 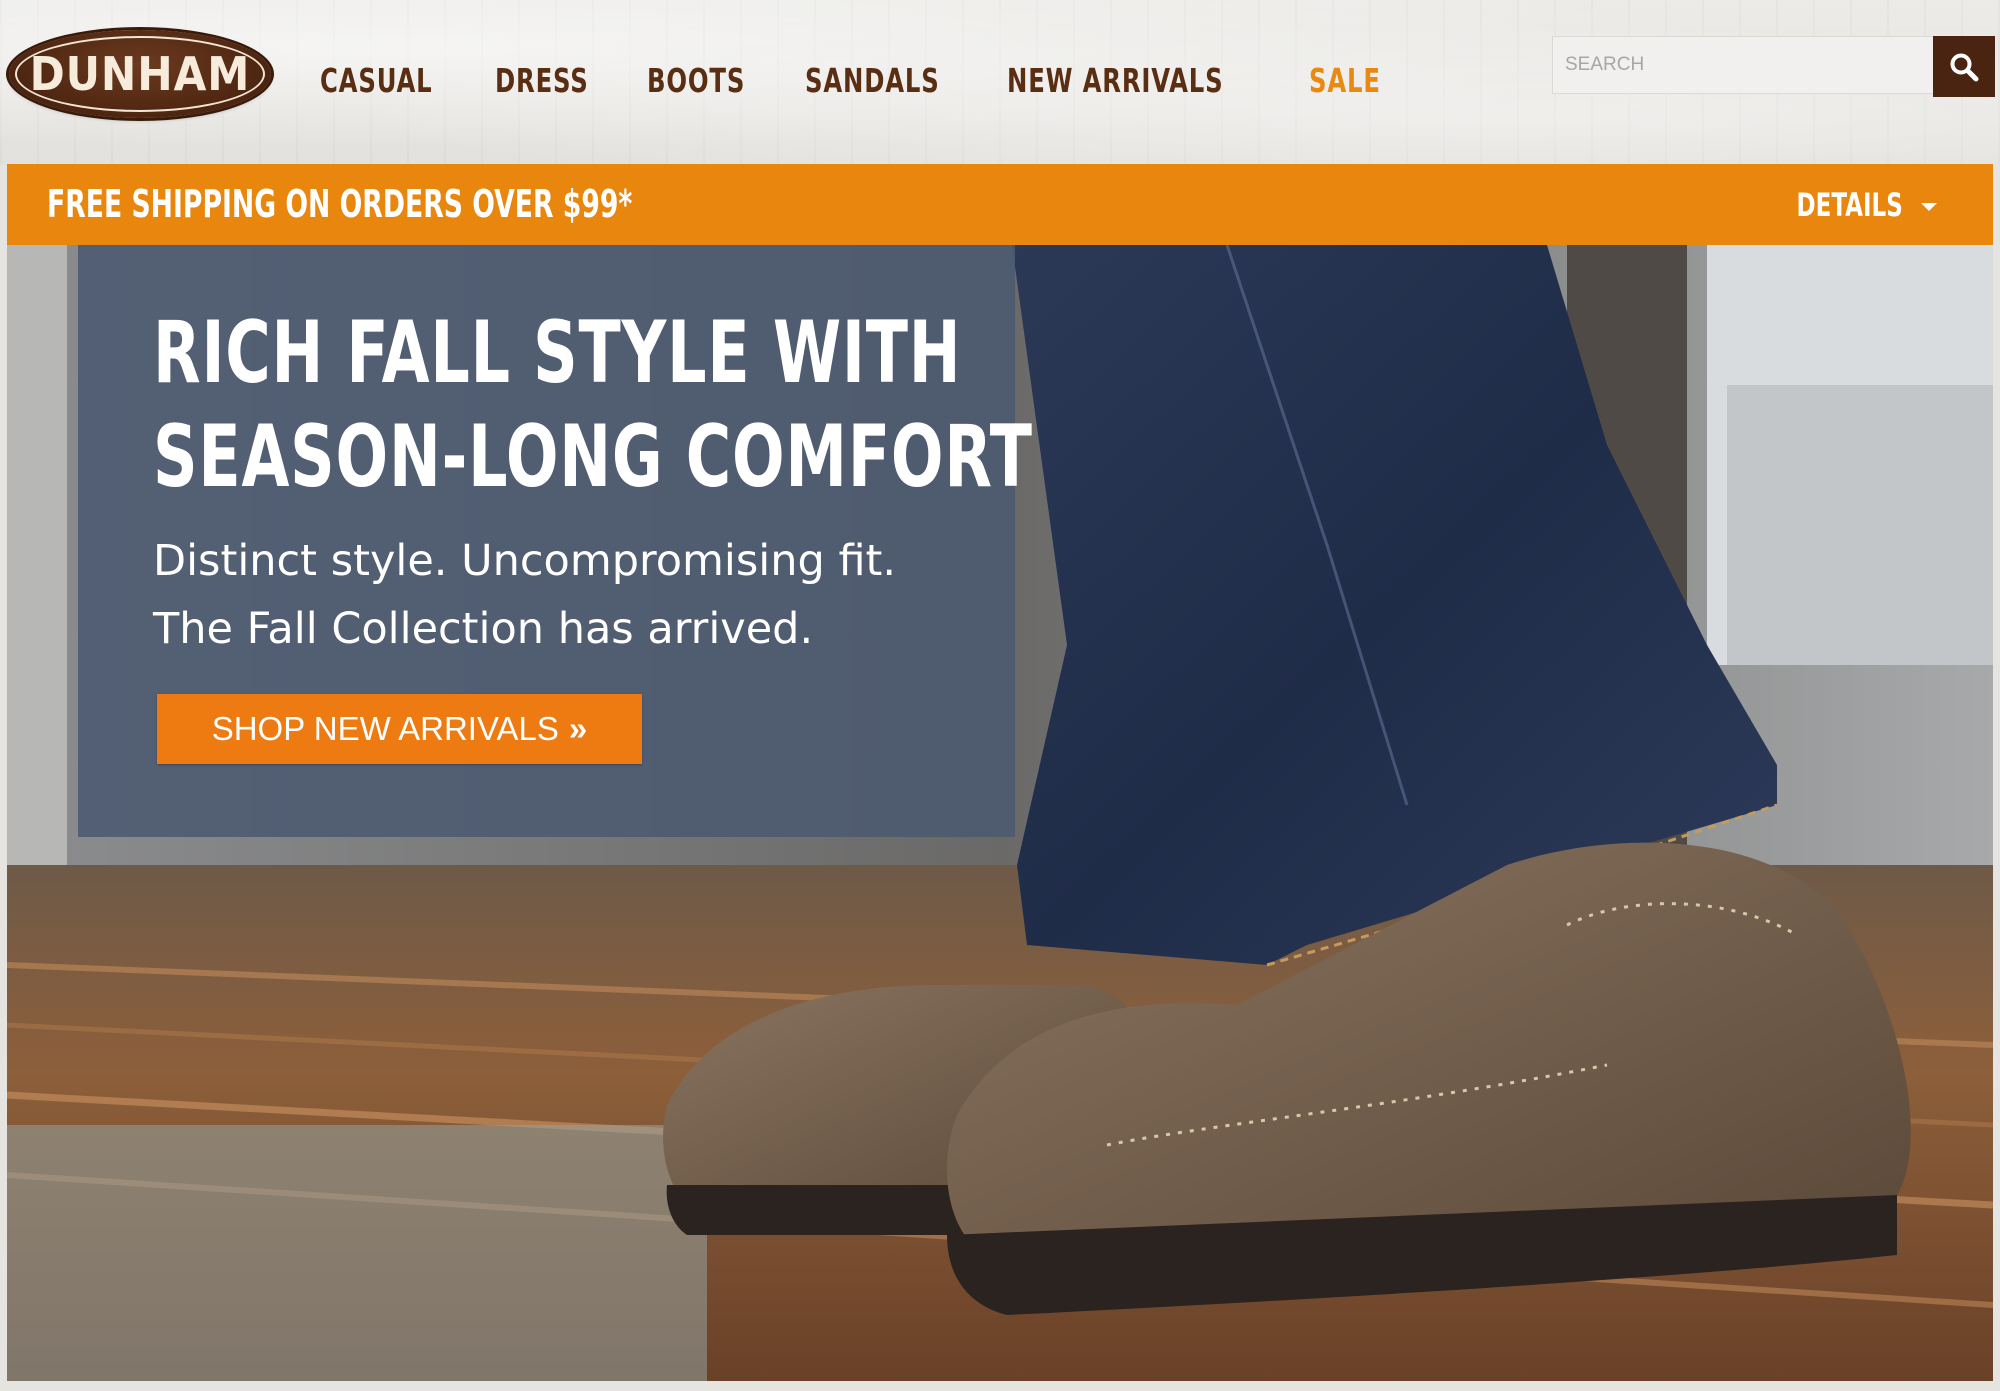 I want to click on search-input, so click(x=1743, y=65).